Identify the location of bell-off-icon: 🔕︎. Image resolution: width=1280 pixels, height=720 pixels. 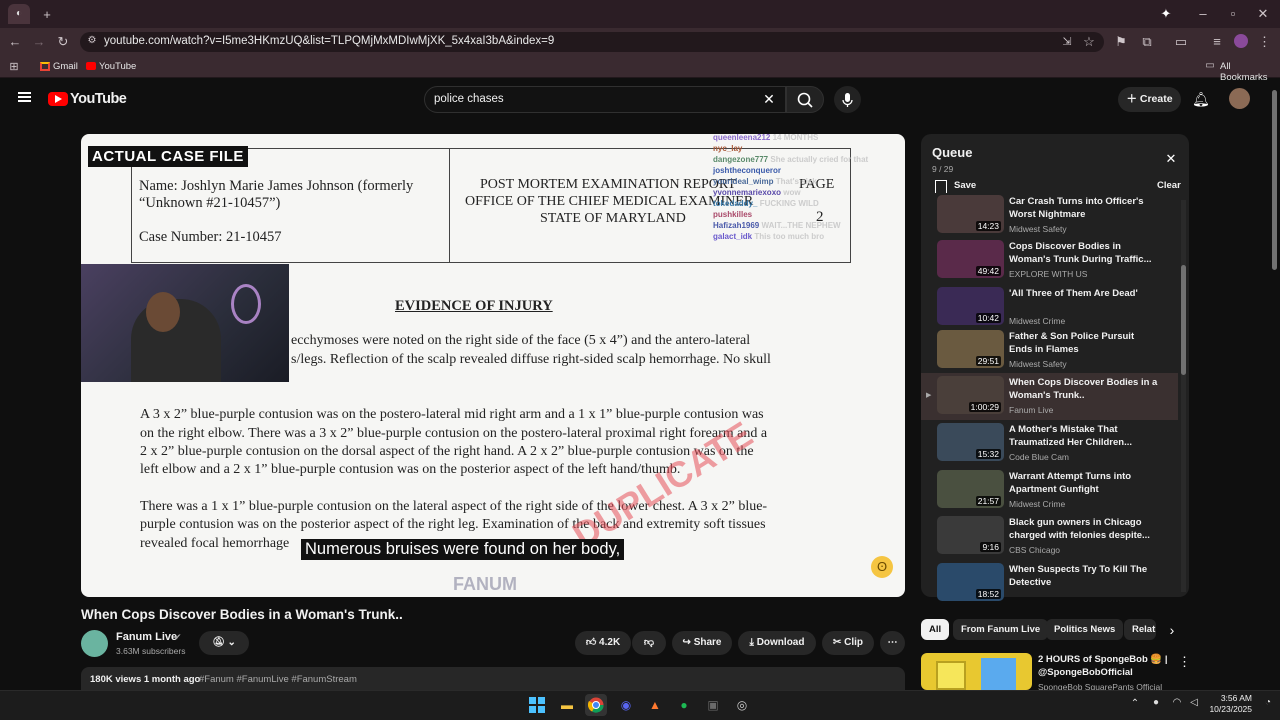
(218, 642).